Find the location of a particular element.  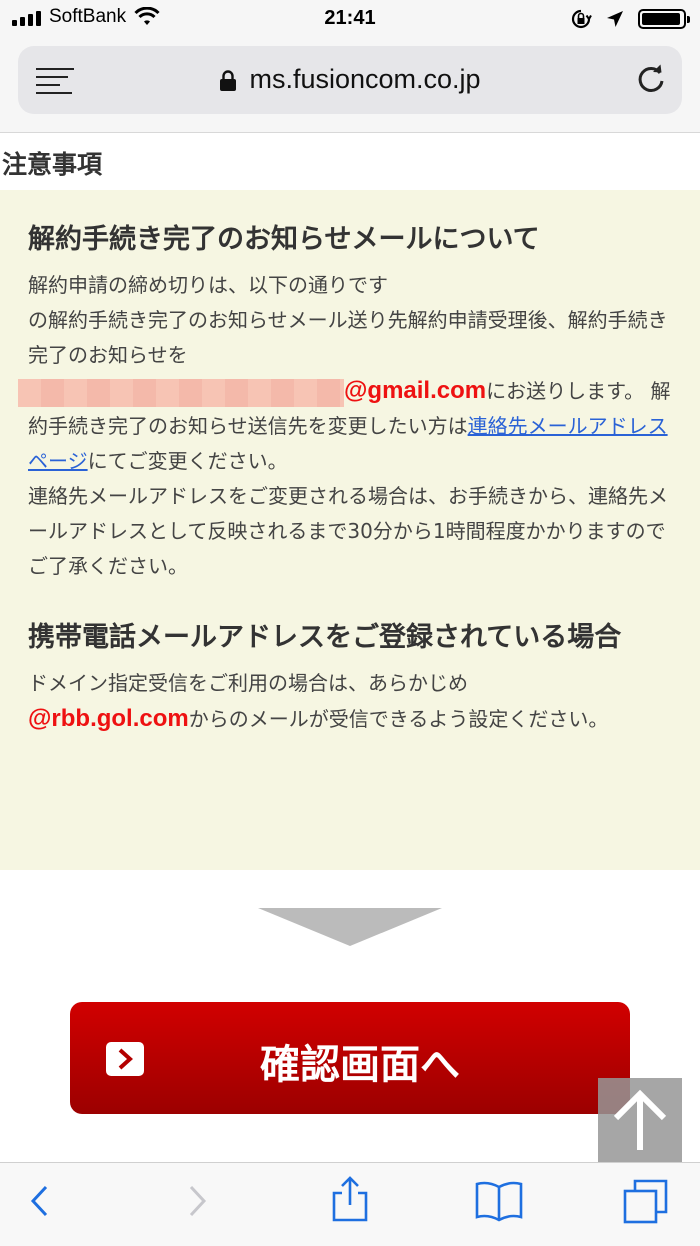

location-icon is located at coordinates (615, 19).